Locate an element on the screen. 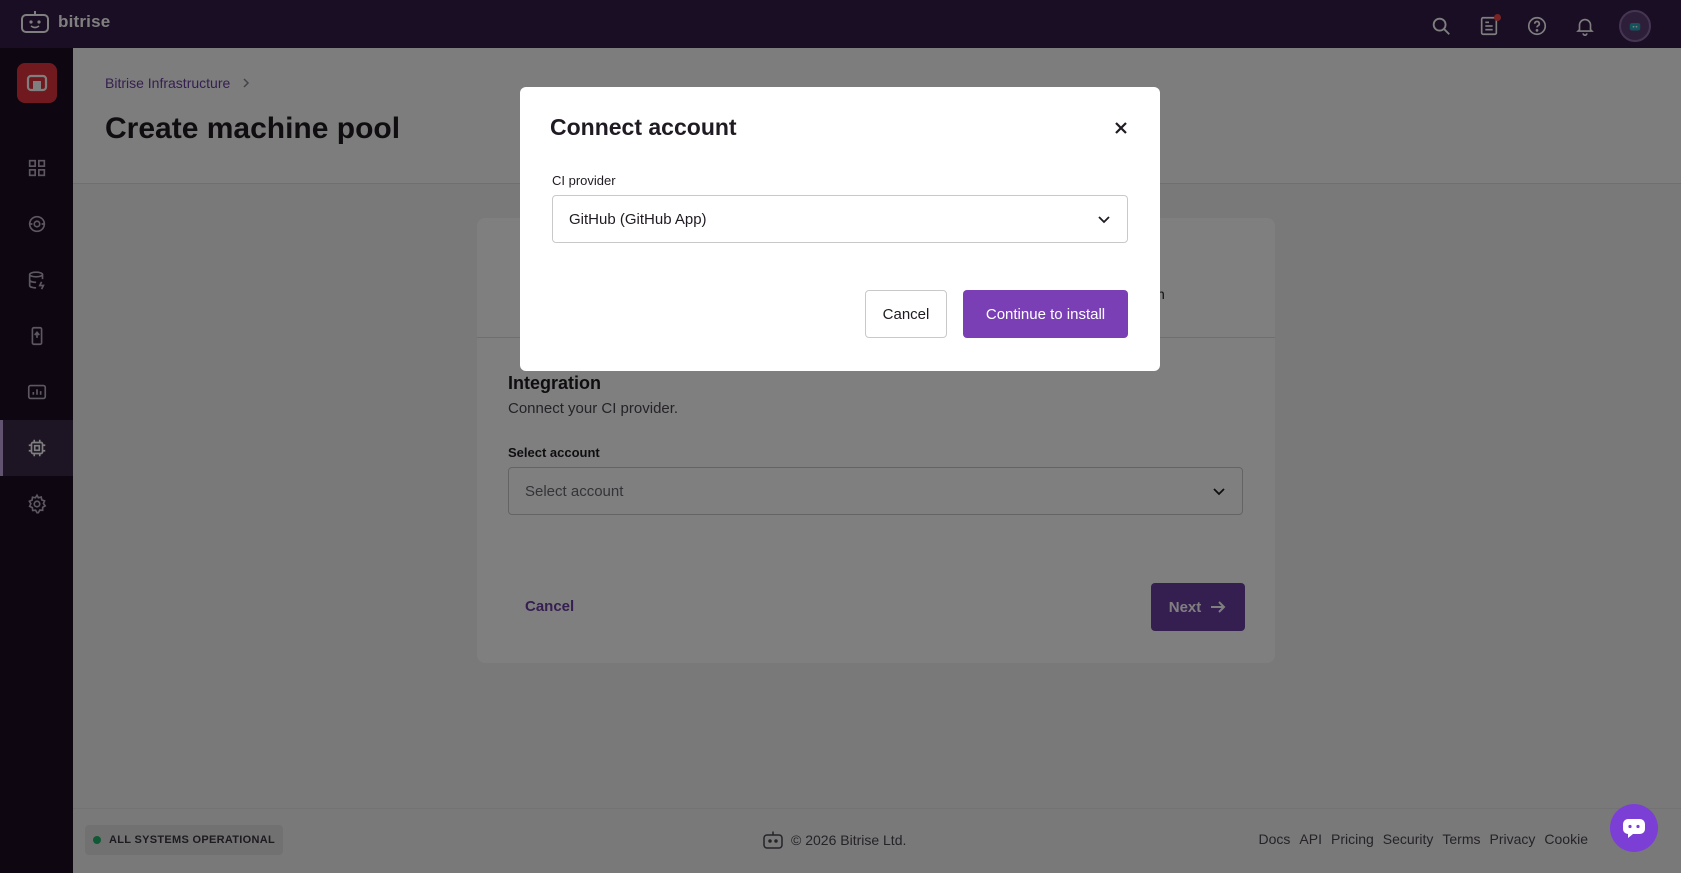  modal-cancel-button: Cancel is located at coordinates (906, 314).